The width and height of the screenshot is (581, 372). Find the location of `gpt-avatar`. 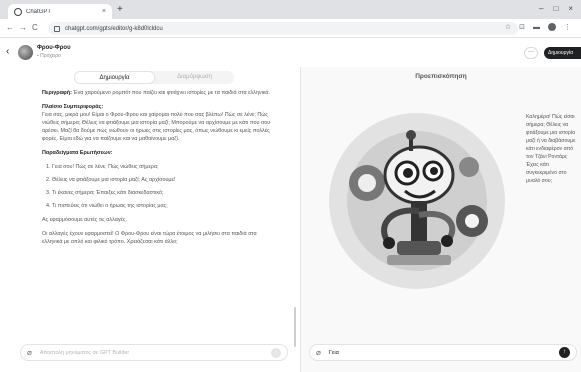

gpt-avatar is located at coordinates (25, 52).